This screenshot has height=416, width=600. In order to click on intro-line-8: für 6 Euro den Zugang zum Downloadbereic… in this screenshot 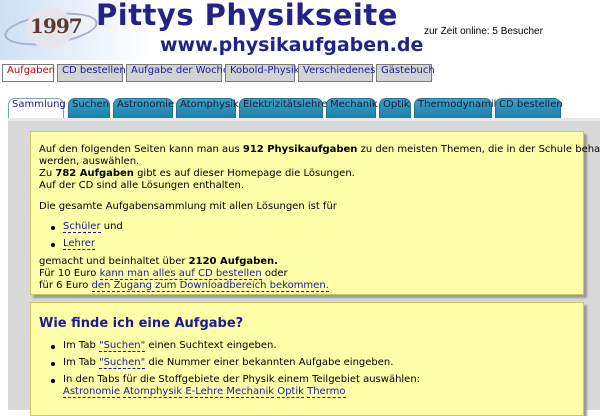, I will do `click(184, 286)`.